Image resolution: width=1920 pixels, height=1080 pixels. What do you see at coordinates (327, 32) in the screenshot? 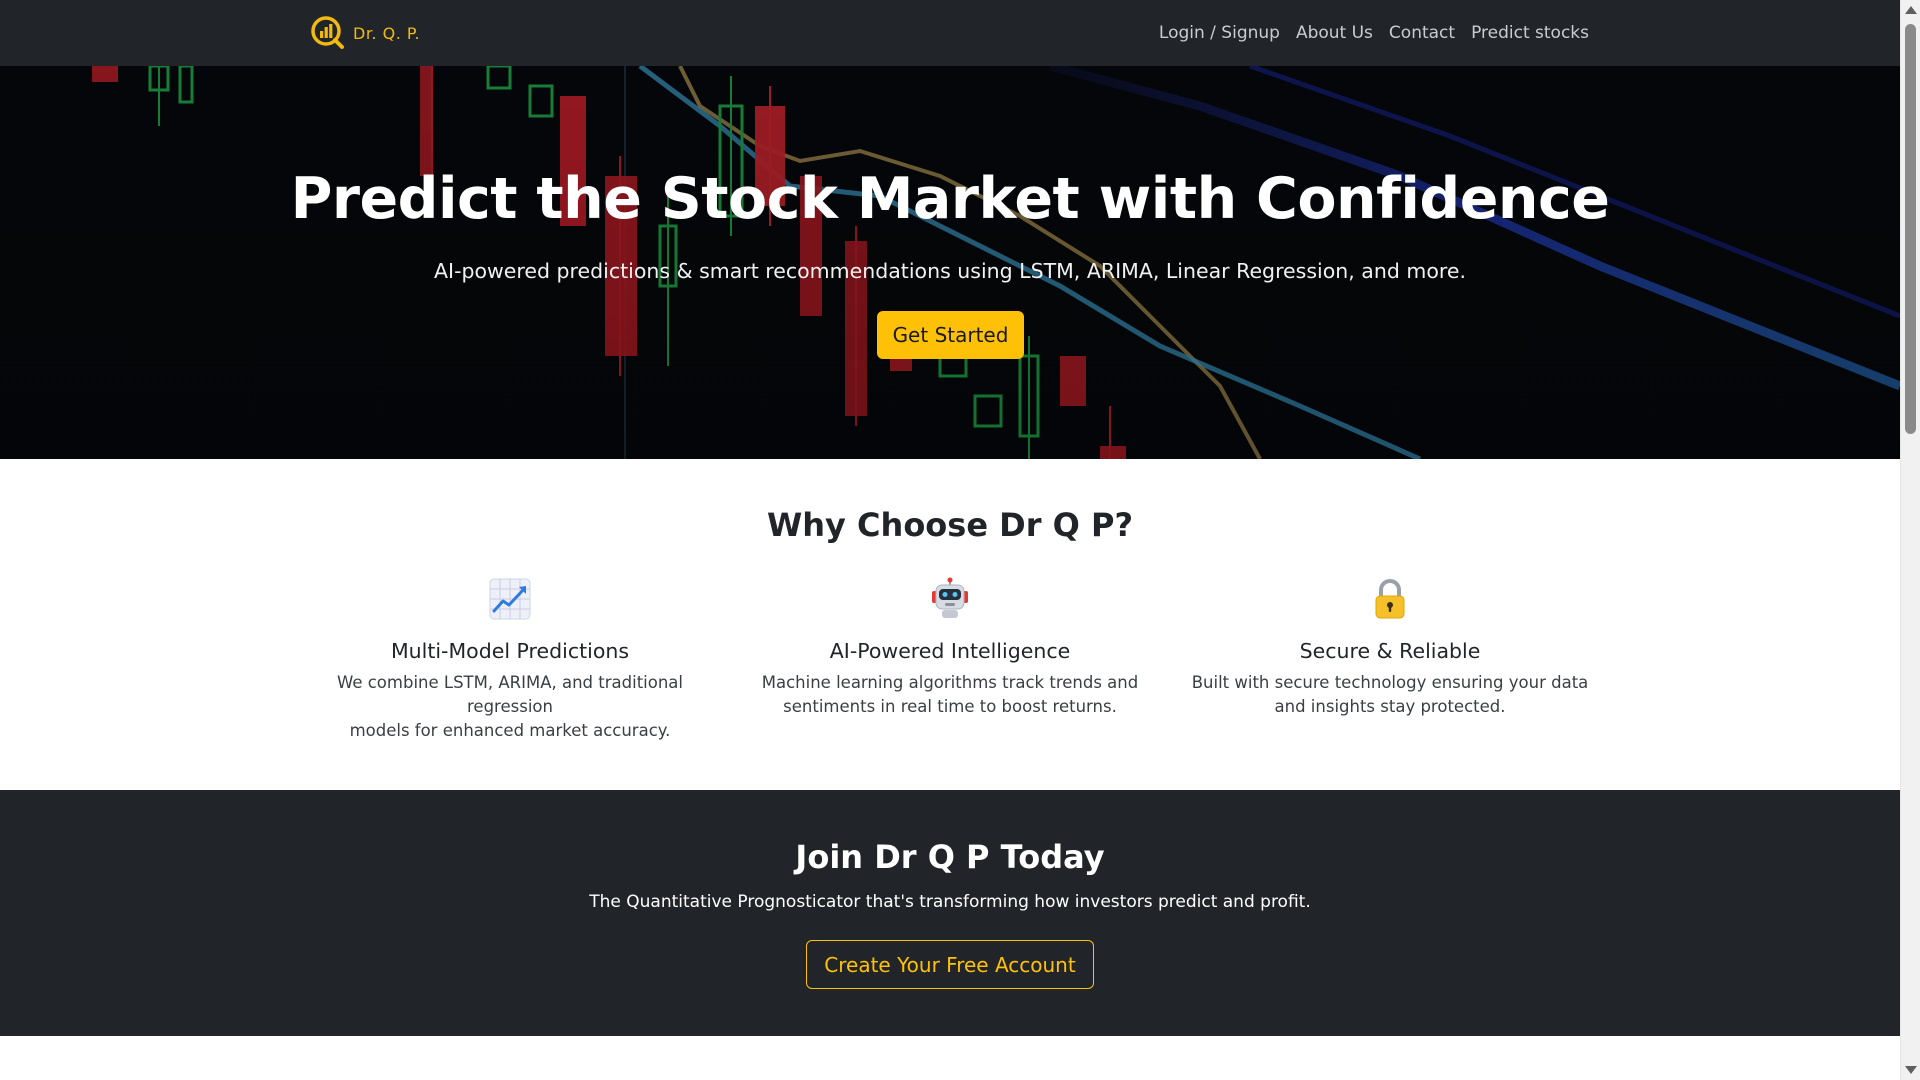
I see `chart-magnifier-logo-icon` at bounding box center [327, 32].